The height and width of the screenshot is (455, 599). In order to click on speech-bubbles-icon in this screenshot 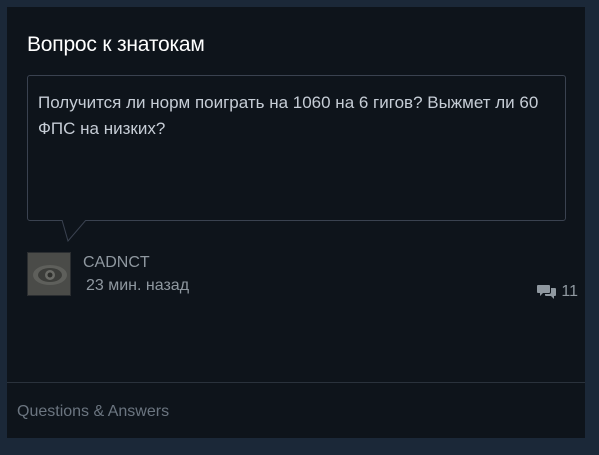, I will do `click(547, 292)`.